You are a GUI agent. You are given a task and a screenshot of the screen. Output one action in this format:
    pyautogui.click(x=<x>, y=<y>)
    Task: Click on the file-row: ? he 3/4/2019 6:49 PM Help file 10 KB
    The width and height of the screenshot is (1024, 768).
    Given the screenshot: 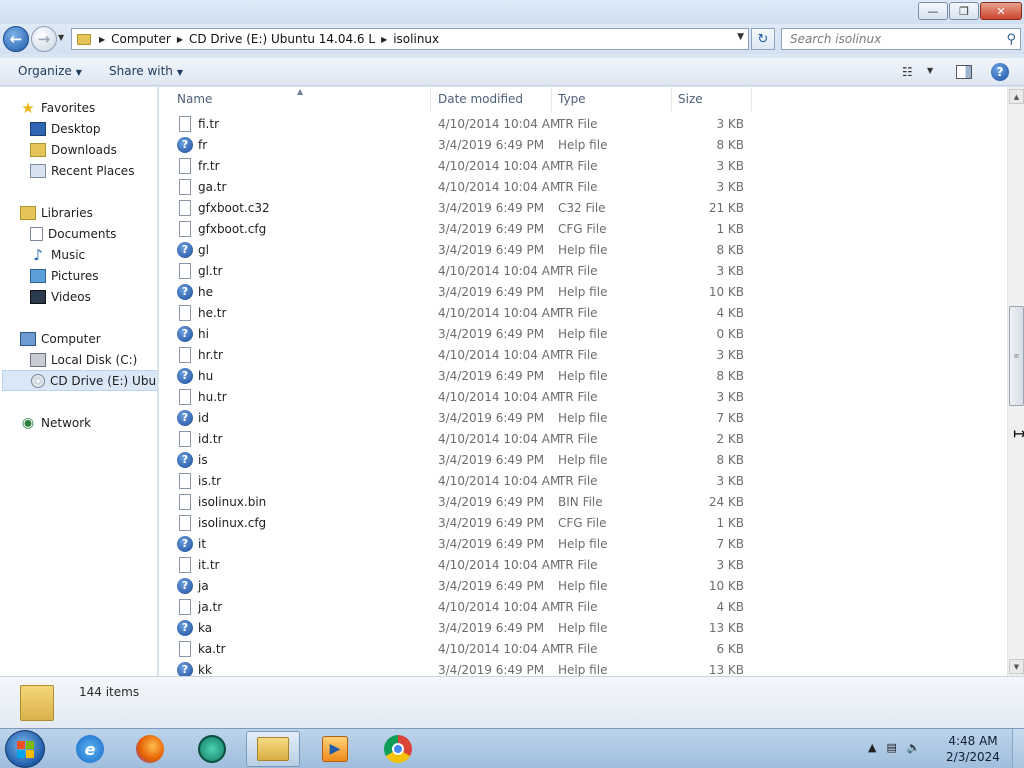 What is the action you would take?
    pyautogui.click(x=461, y=291)
    